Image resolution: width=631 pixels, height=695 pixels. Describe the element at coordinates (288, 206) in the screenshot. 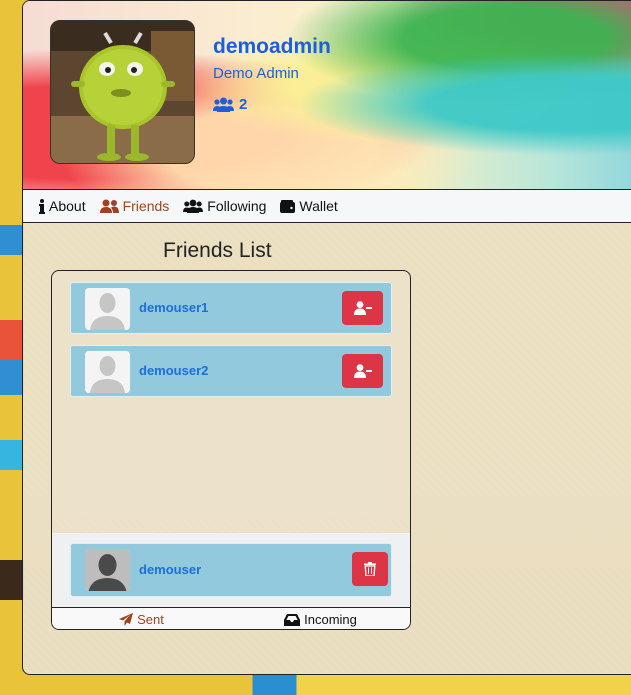

I see `wallet-icon` at that location.